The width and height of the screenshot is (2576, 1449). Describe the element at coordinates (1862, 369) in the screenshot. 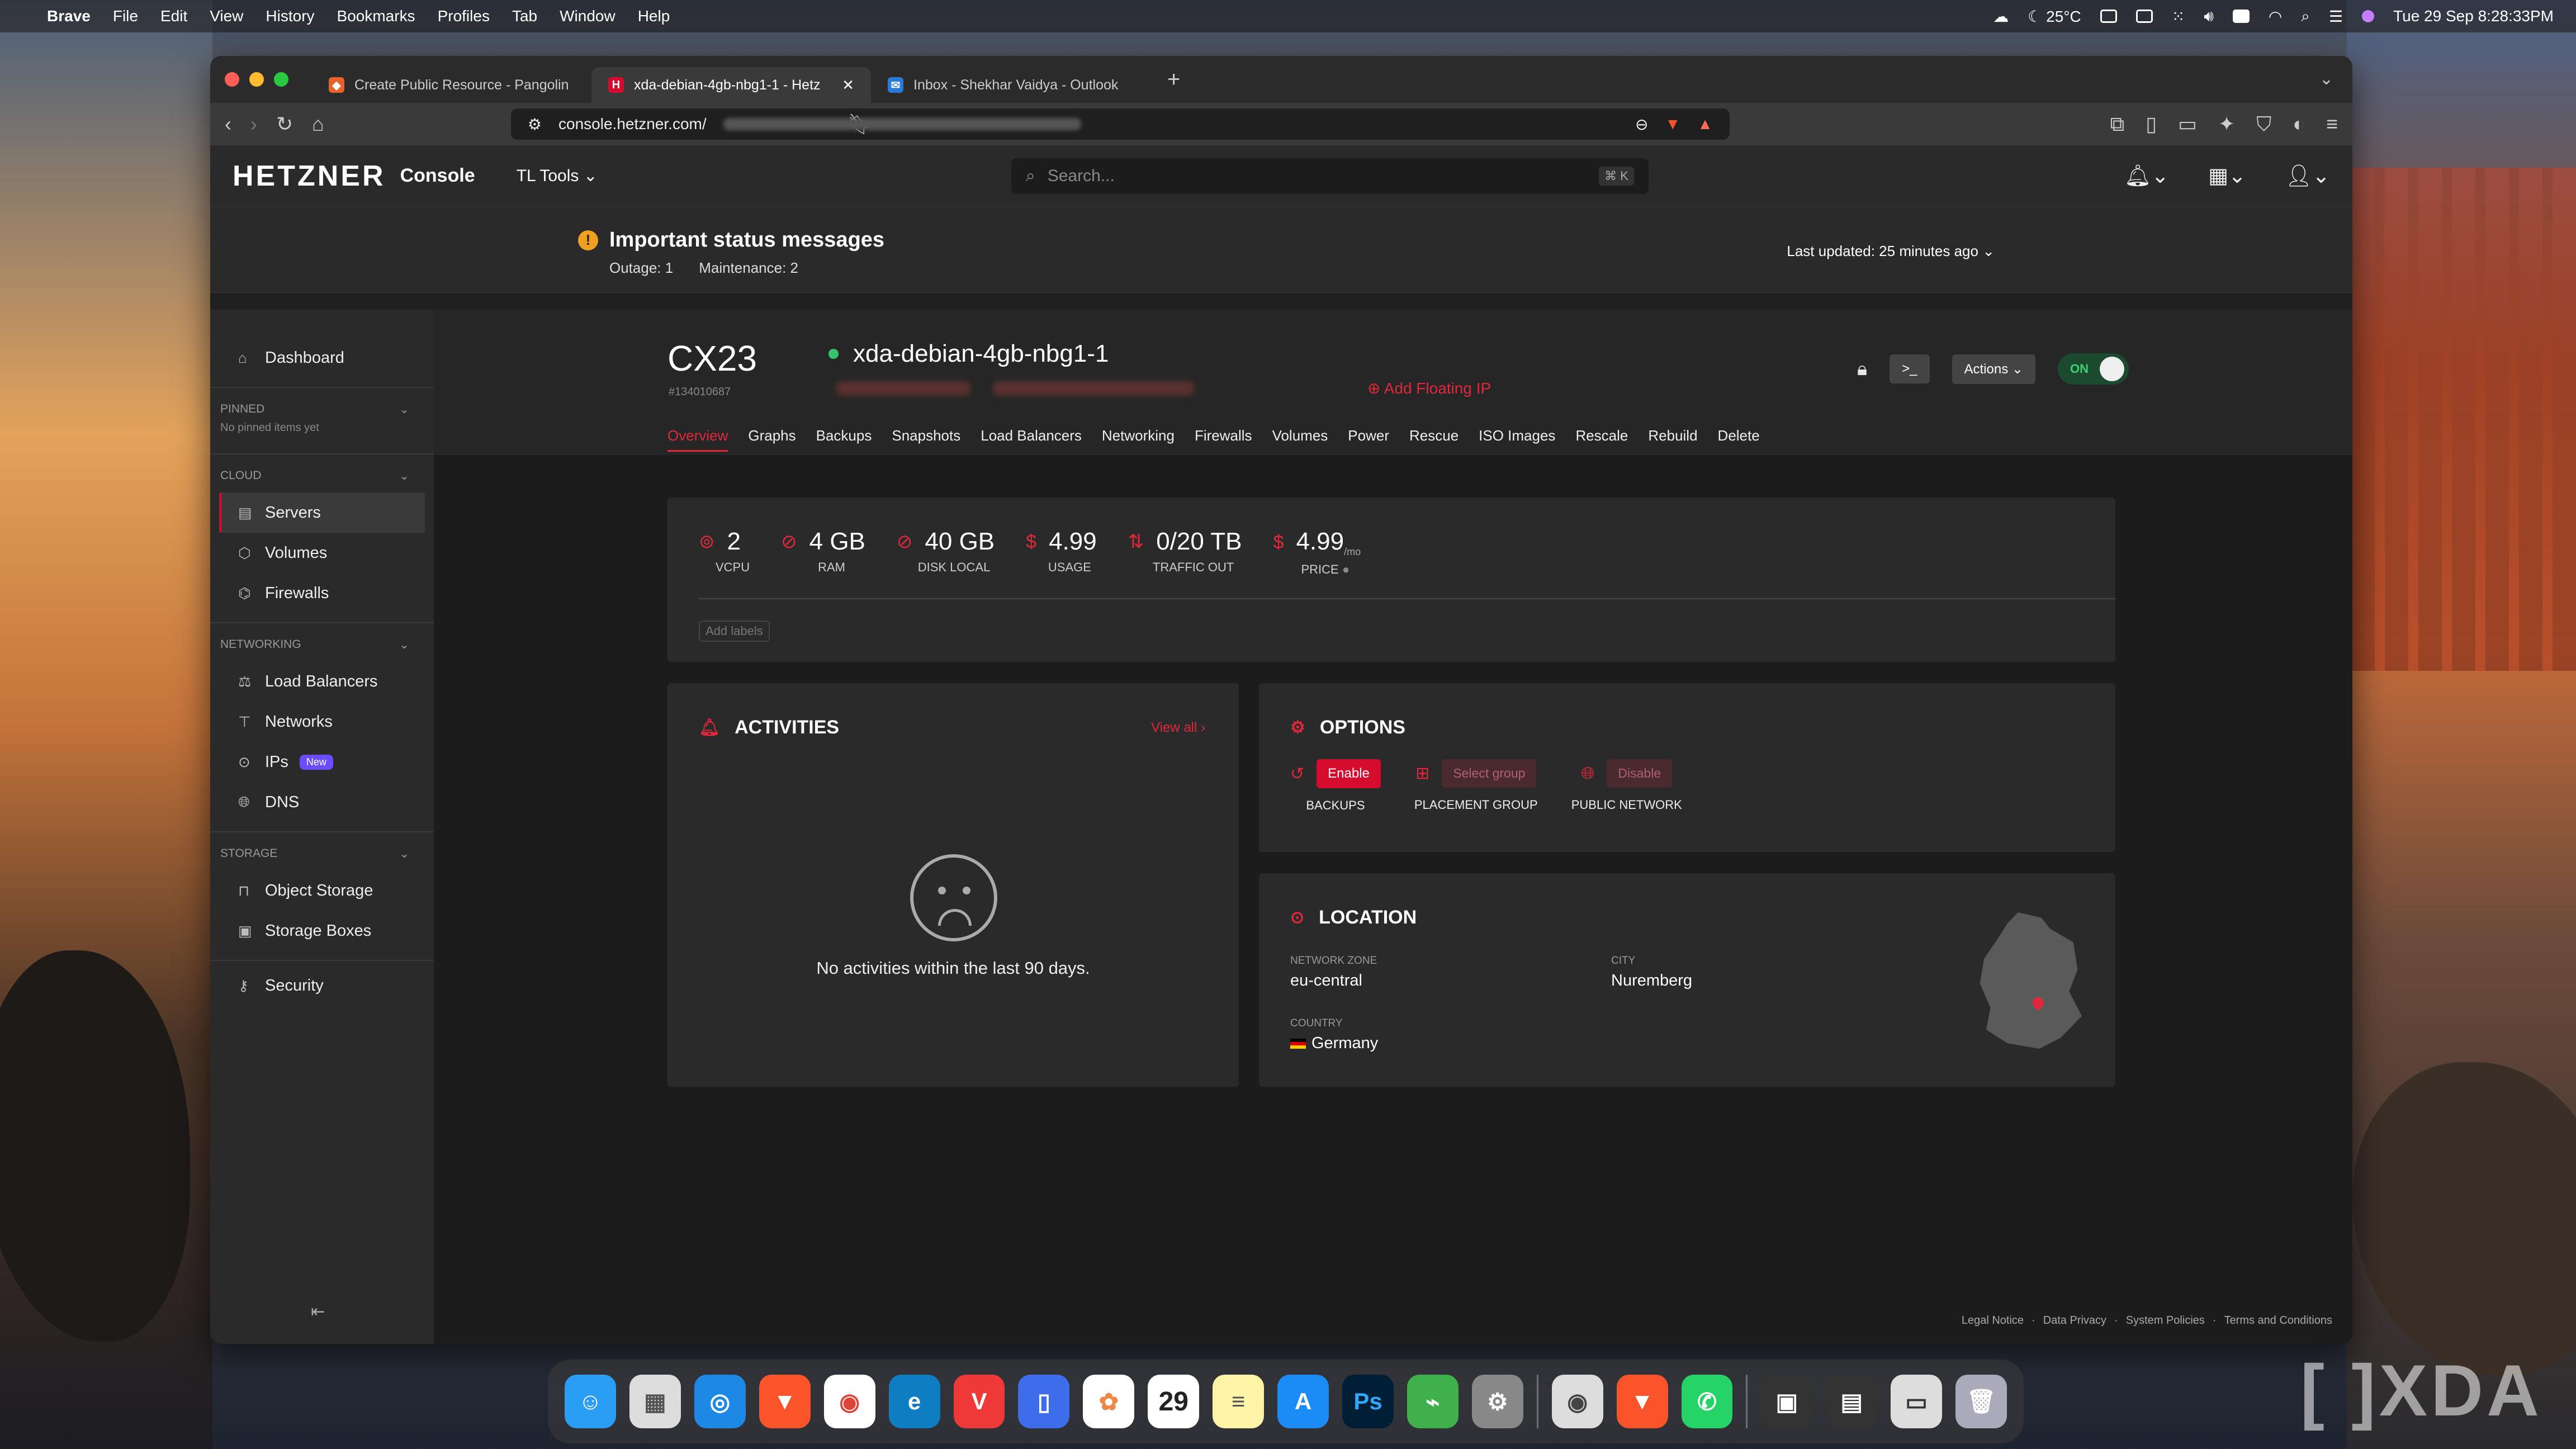

I see `lock-icon: 🔒︎` at that location.